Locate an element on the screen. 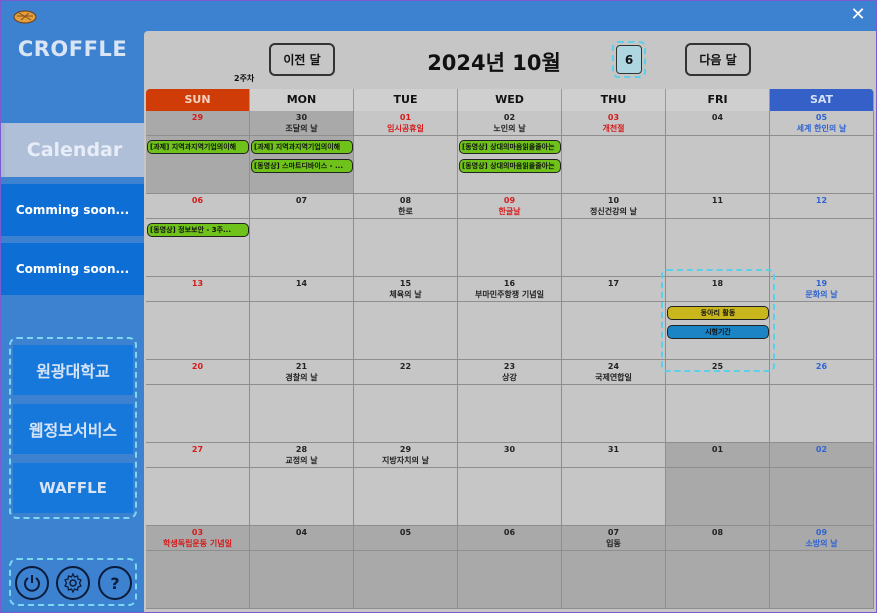  dow-fri: FRI is located at coordinates (718, 100).